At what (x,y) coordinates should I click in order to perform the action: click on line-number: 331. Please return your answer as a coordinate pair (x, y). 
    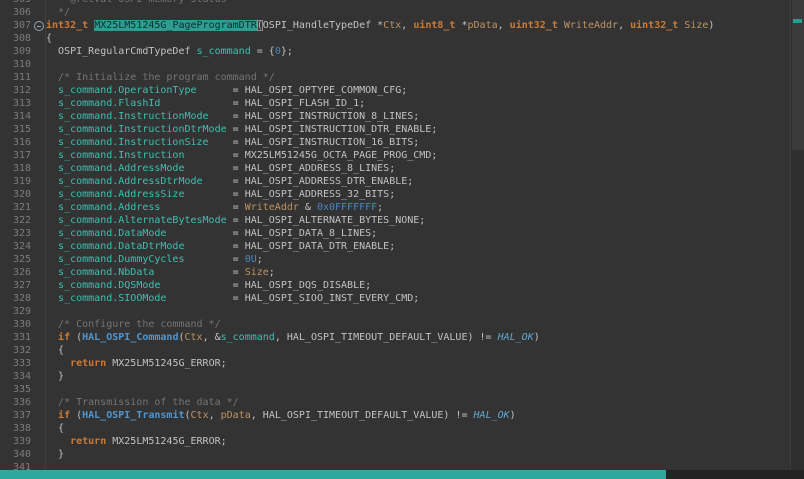
    Looking at the image, I should click on (21, 337).